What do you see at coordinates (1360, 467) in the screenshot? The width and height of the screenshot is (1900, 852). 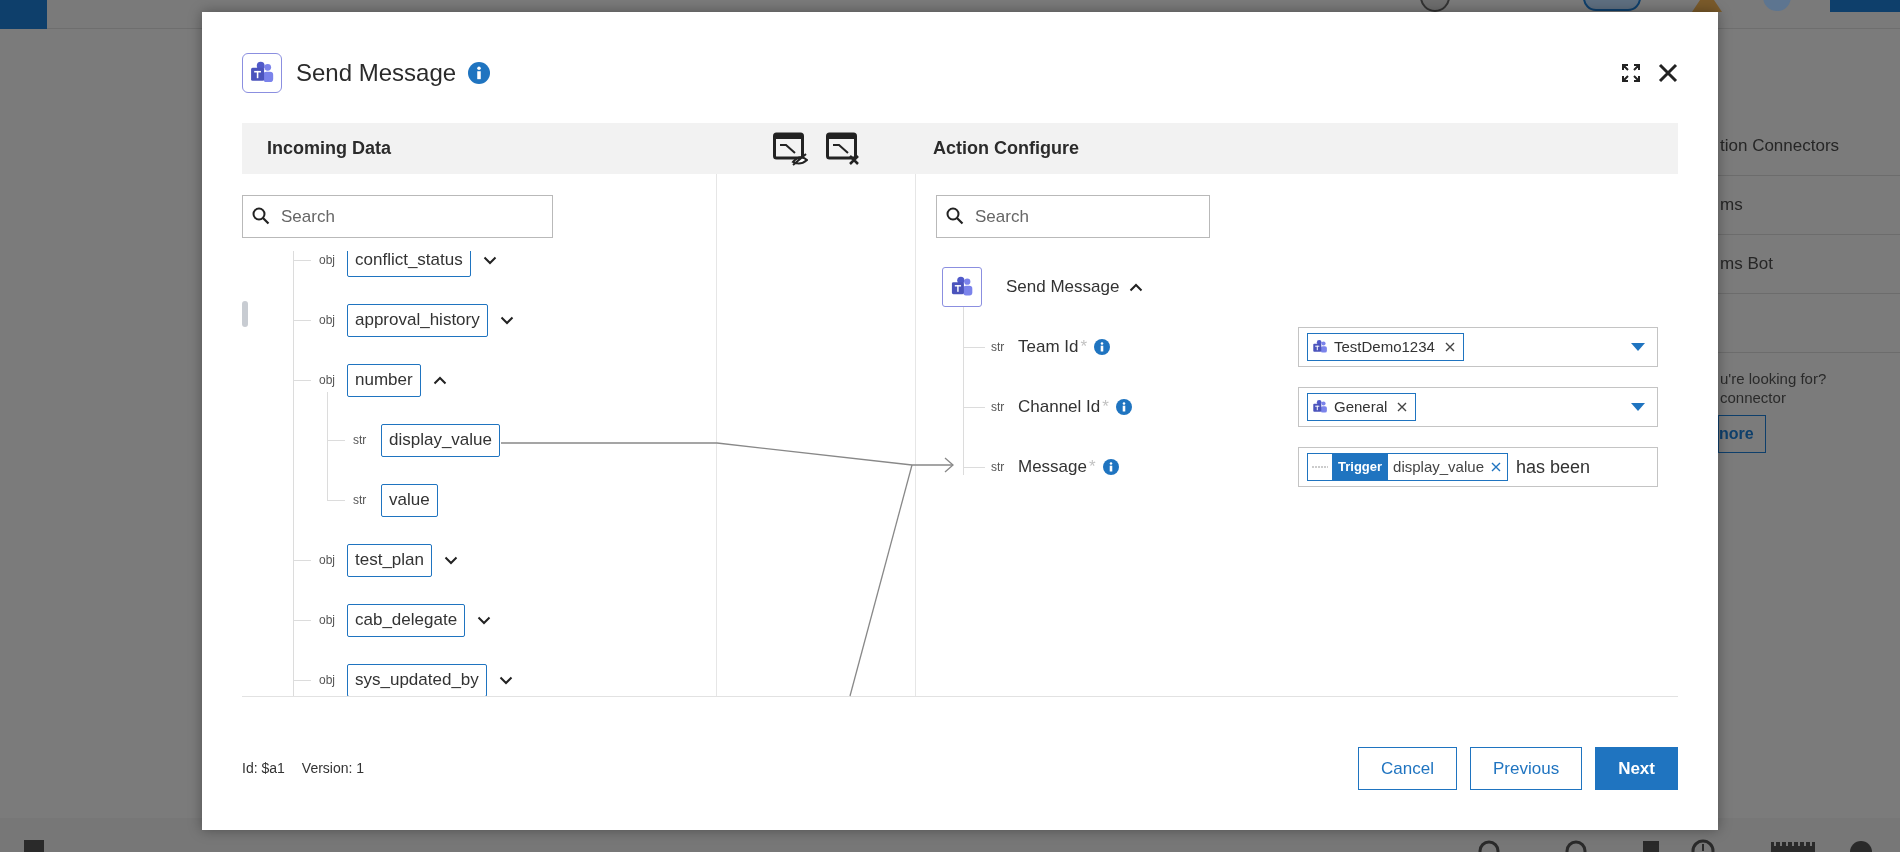 I see `source-tag: Trigger` at bounding box center [1360, 467].